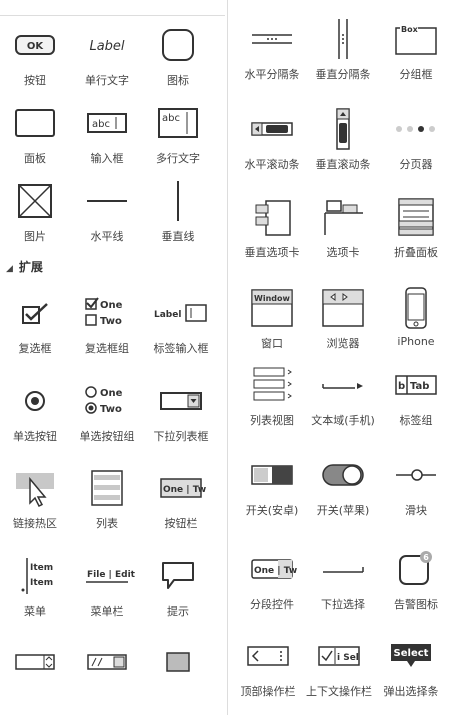 This screenshot has width=457, height=715. What do you see at coordinates (111, 409) in the screenshot?
I see `radio-group-two: Two` at bounding box center [111, 409].